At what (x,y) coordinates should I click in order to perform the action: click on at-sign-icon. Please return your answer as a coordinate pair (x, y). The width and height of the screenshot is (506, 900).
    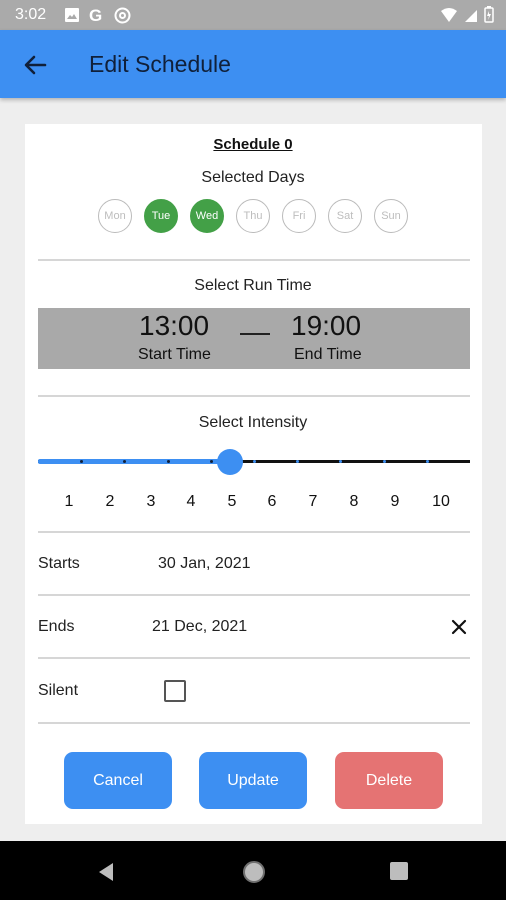
    Looking at the image, I should click on (122, 15).